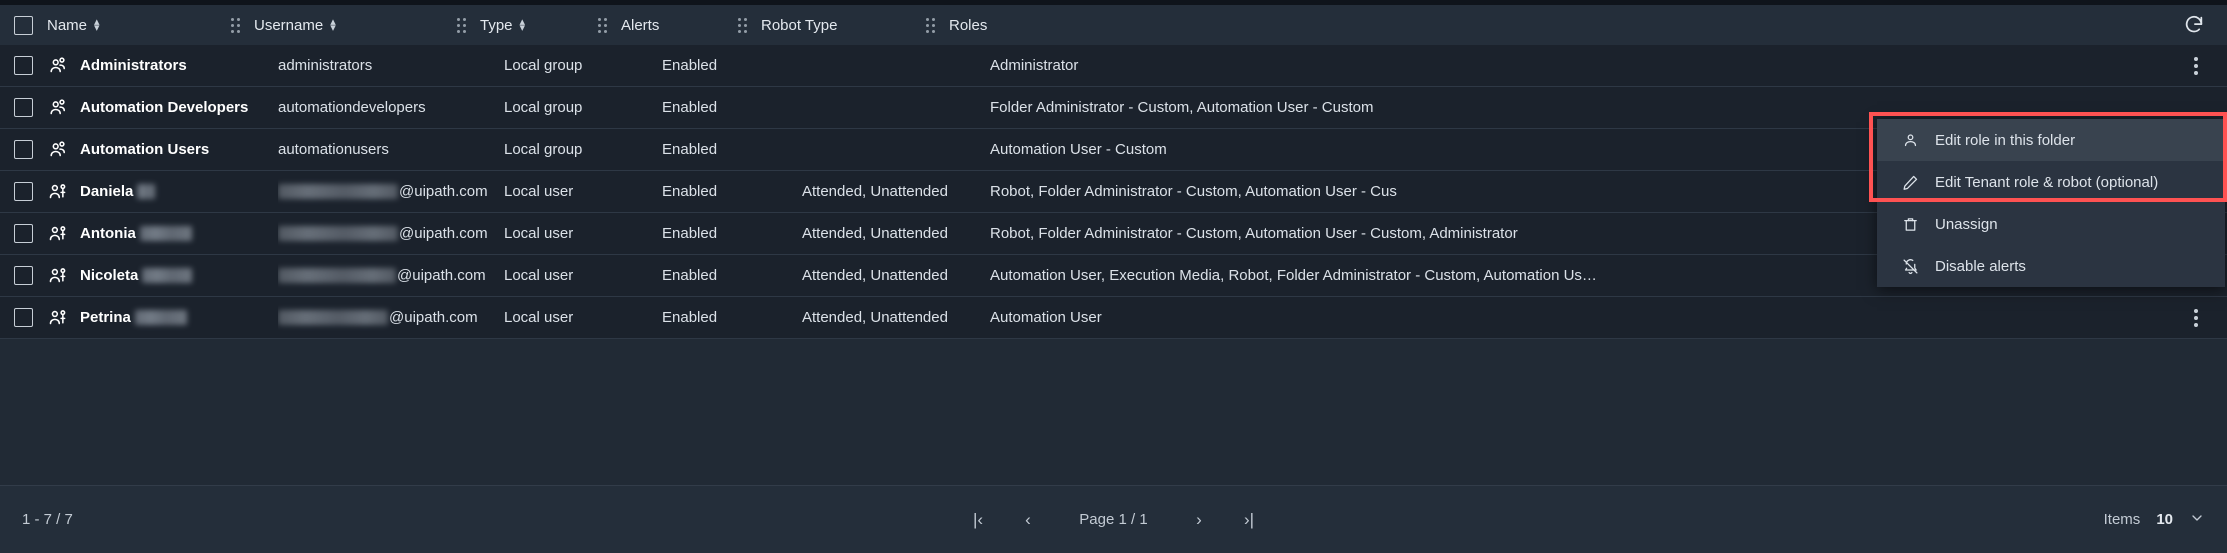 Image resolution: width=2227 pixels, height=553 pixels. Describe the element at coordinates (496, 25) in the screenshot. I see `column-header-type-label: Type` at that location.